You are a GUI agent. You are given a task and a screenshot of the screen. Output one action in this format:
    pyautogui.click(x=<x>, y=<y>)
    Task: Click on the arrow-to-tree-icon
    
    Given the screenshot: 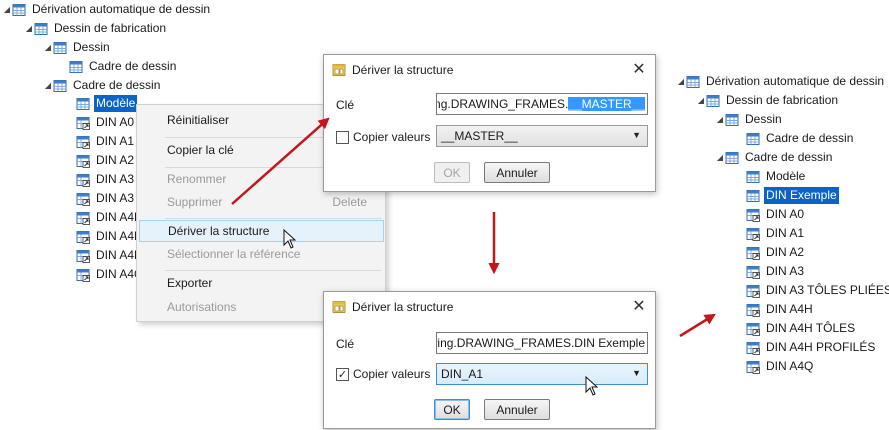 What is the action you would take?
    pyautogui.click(x=697, y=325)
    